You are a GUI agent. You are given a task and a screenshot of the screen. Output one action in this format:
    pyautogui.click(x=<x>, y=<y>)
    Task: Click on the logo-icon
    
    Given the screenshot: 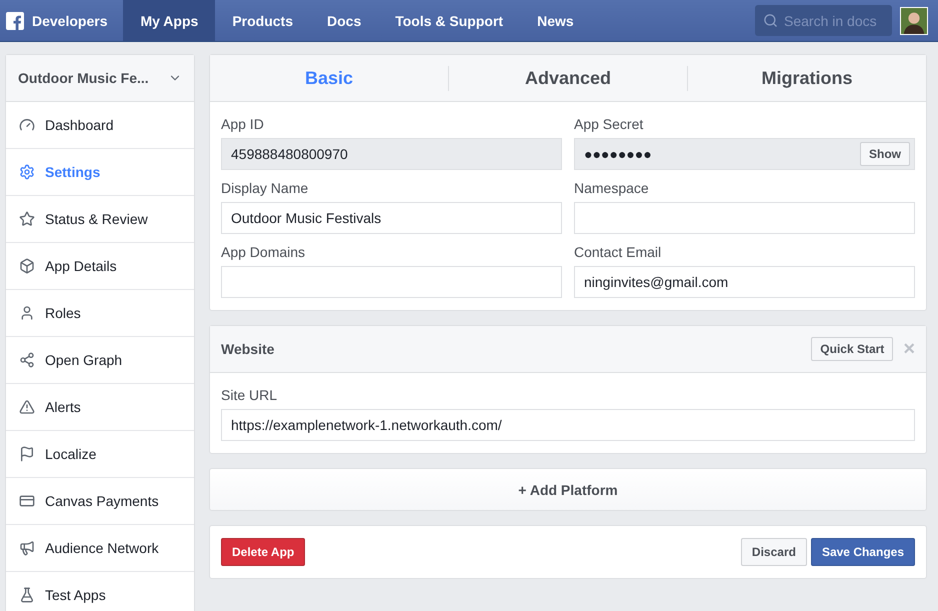 What is the action you would take?
    pyautogui.click(x=15, y=21)
    